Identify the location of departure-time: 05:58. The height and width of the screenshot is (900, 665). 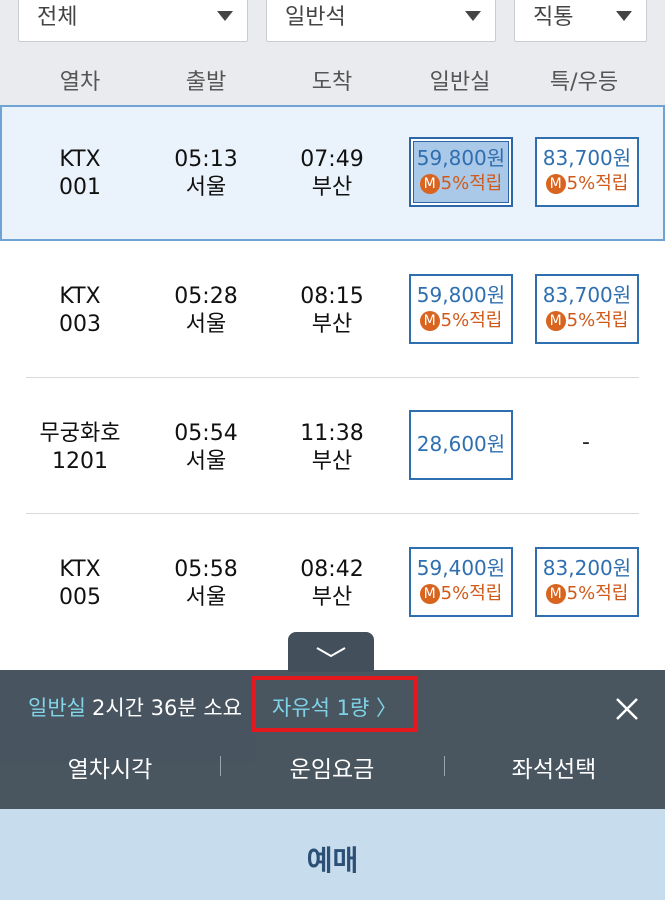
(206, 569).